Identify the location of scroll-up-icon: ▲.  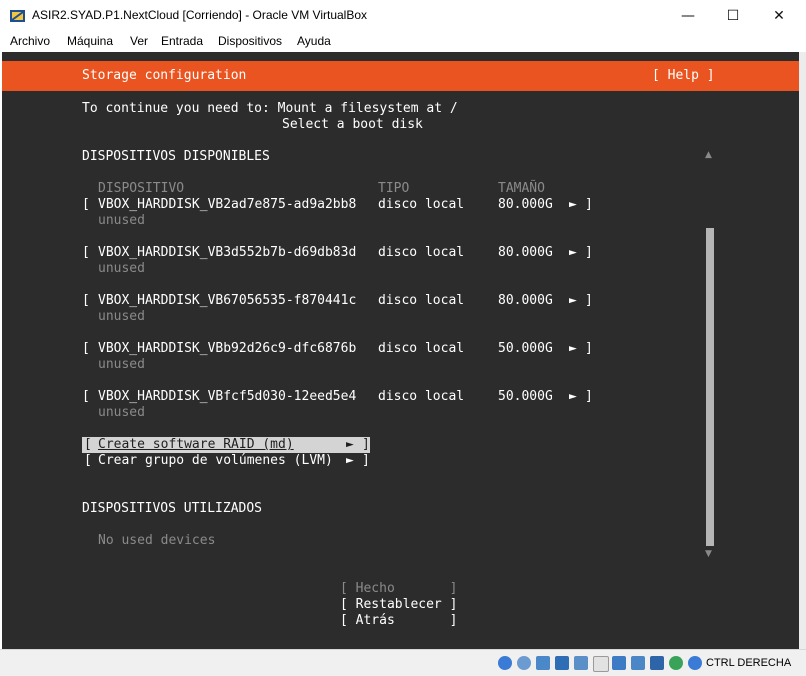
(708, 155).